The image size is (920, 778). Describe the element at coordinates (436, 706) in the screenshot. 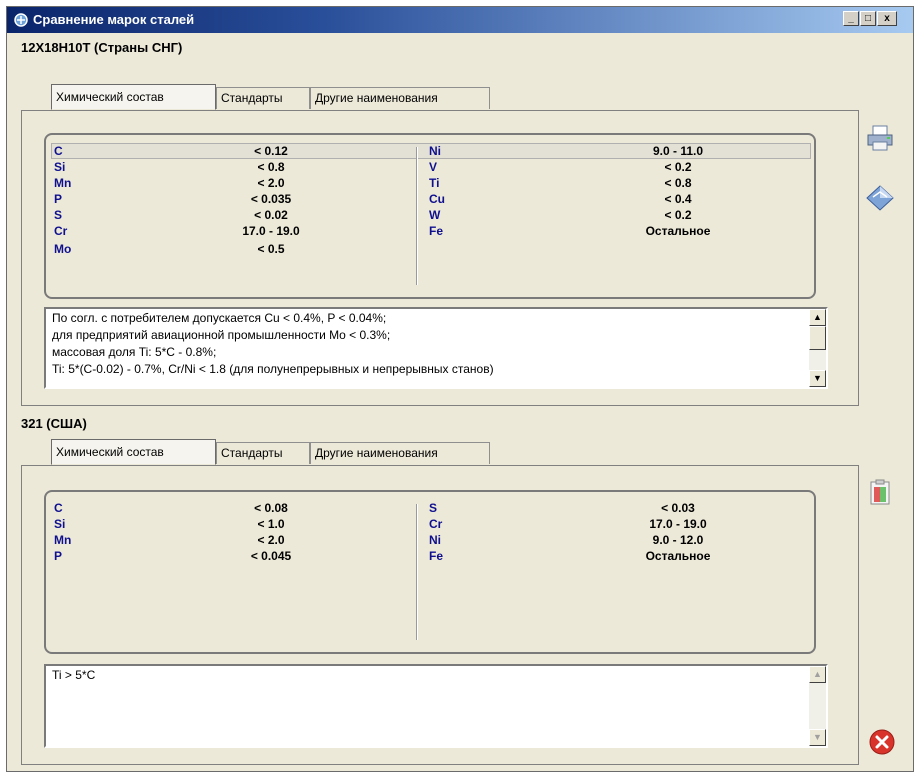

I see `notes-textarea-2: Ti > 5*C ▲ ▼` at that location.